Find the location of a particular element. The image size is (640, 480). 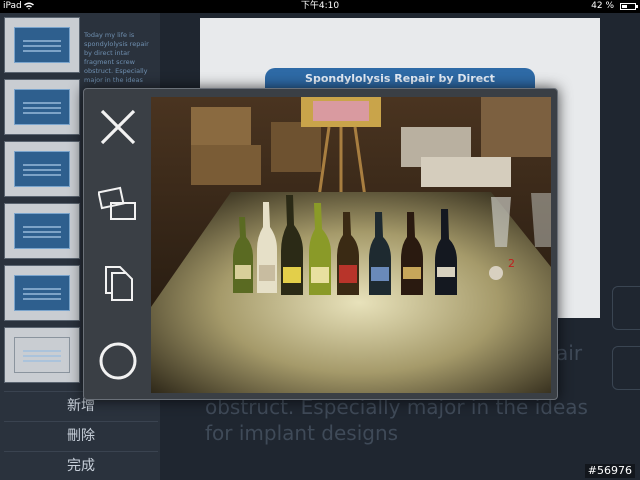

clock: 下午4:10 is located at coordinates (320, 6).